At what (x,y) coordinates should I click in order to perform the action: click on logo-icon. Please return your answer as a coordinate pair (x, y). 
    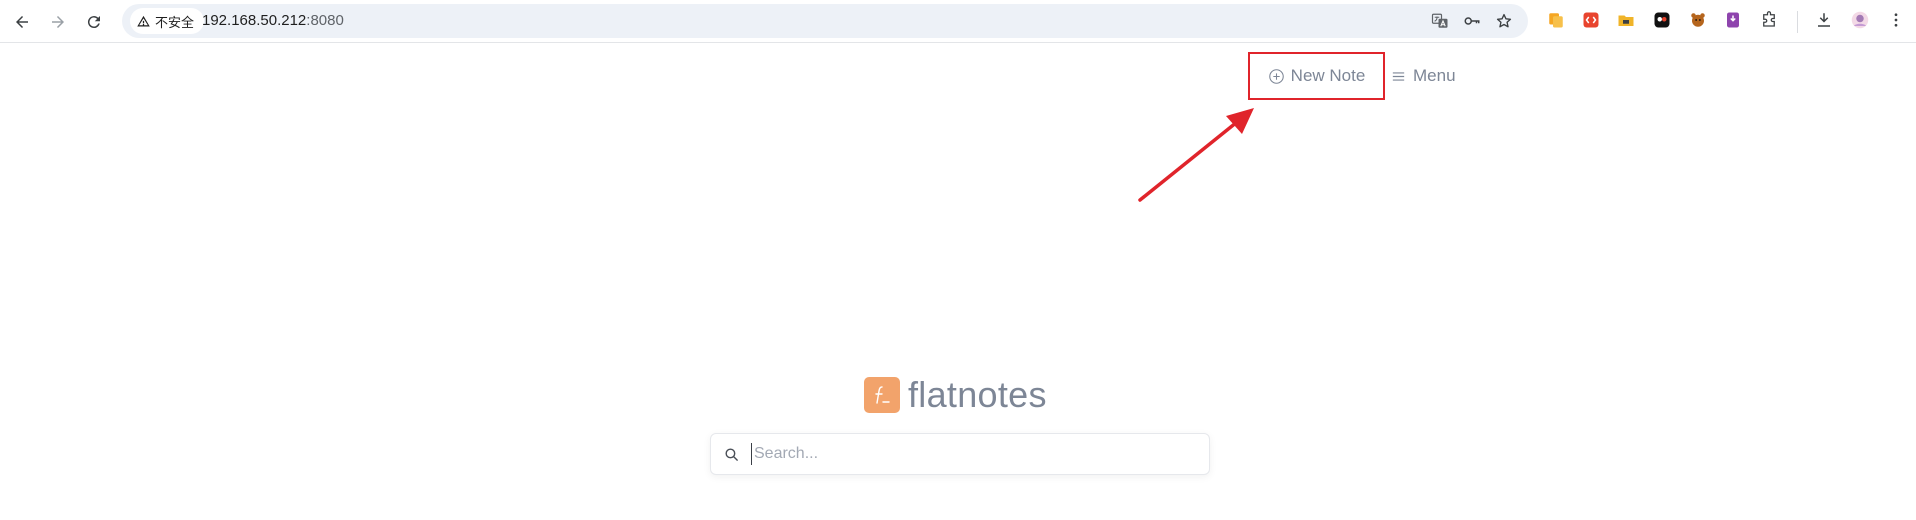
    Looking at the image, I should click on (882, 395).